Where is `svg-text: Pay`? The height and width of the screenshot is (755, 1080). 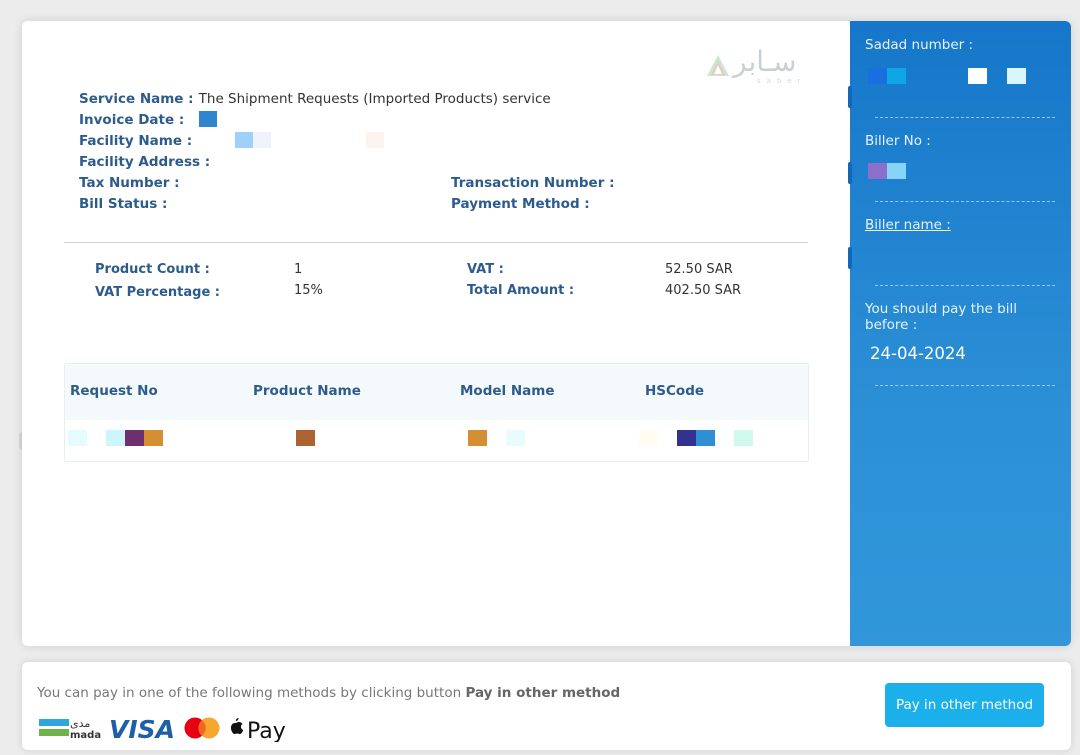
svg-text: Pay is located at coordinates (266, 730).